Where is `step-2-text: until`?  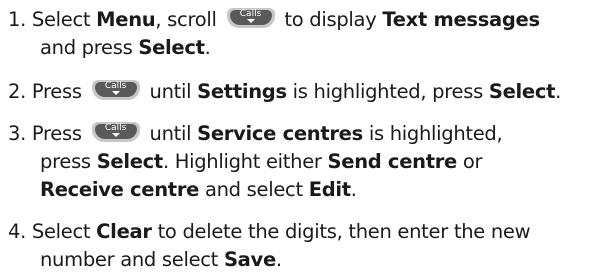 step-2-text: until is located at coordinates (170, 91).